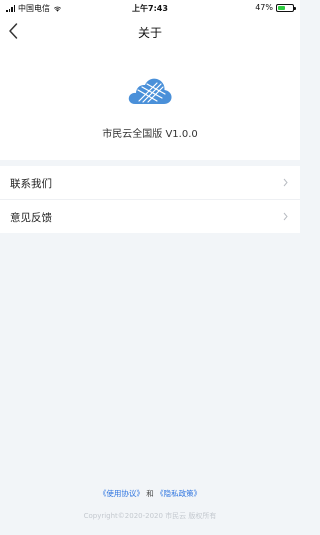  What do you see at coordinates (281, 7) in the screenshot?
I see `battery-level` at bounding box center [281, 7].